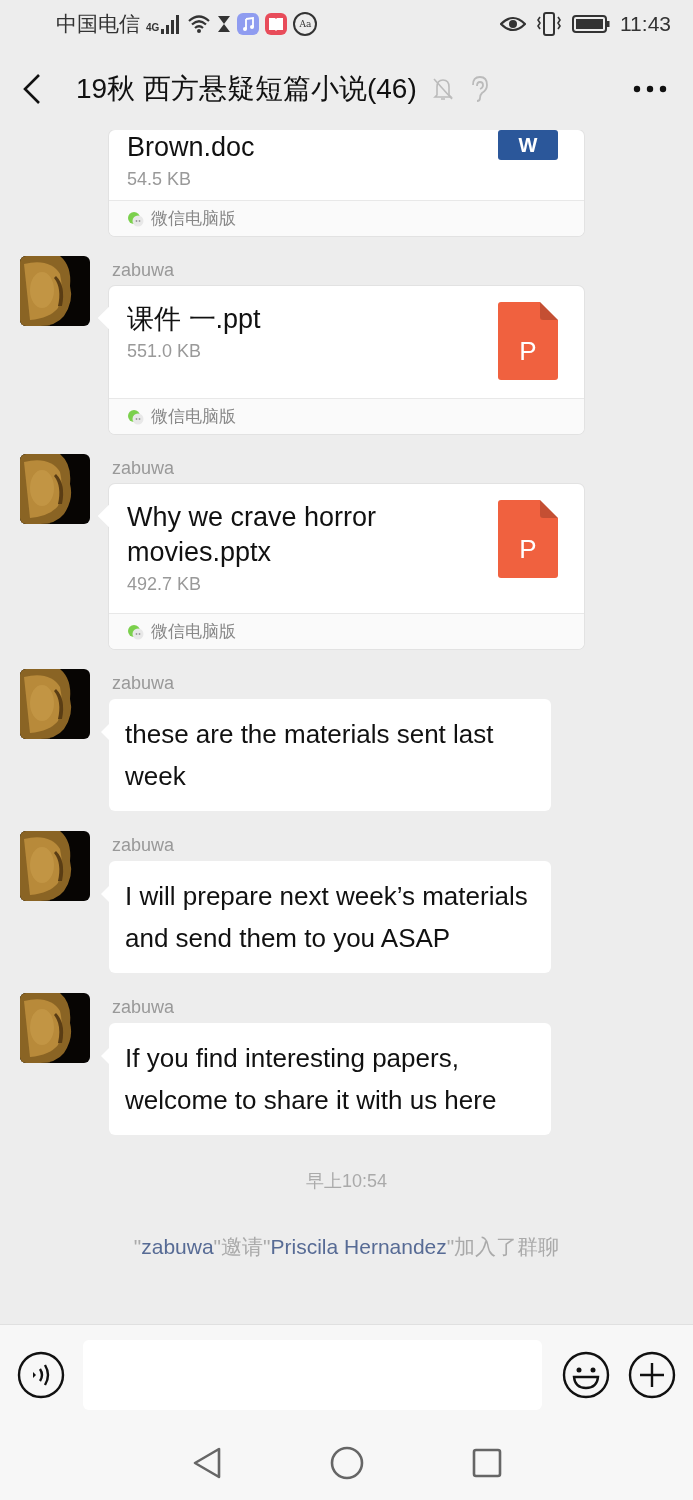  Describe the element at coordinates (224, 24) in the screenshot. I see `hourglass-icon` at that location.